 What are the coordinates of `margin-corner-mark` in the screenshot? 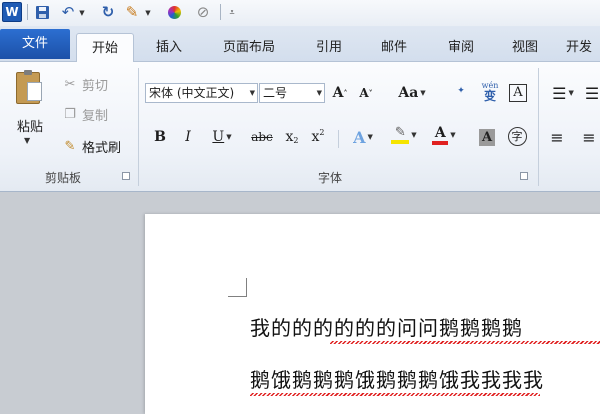 It's located at (237, 287).